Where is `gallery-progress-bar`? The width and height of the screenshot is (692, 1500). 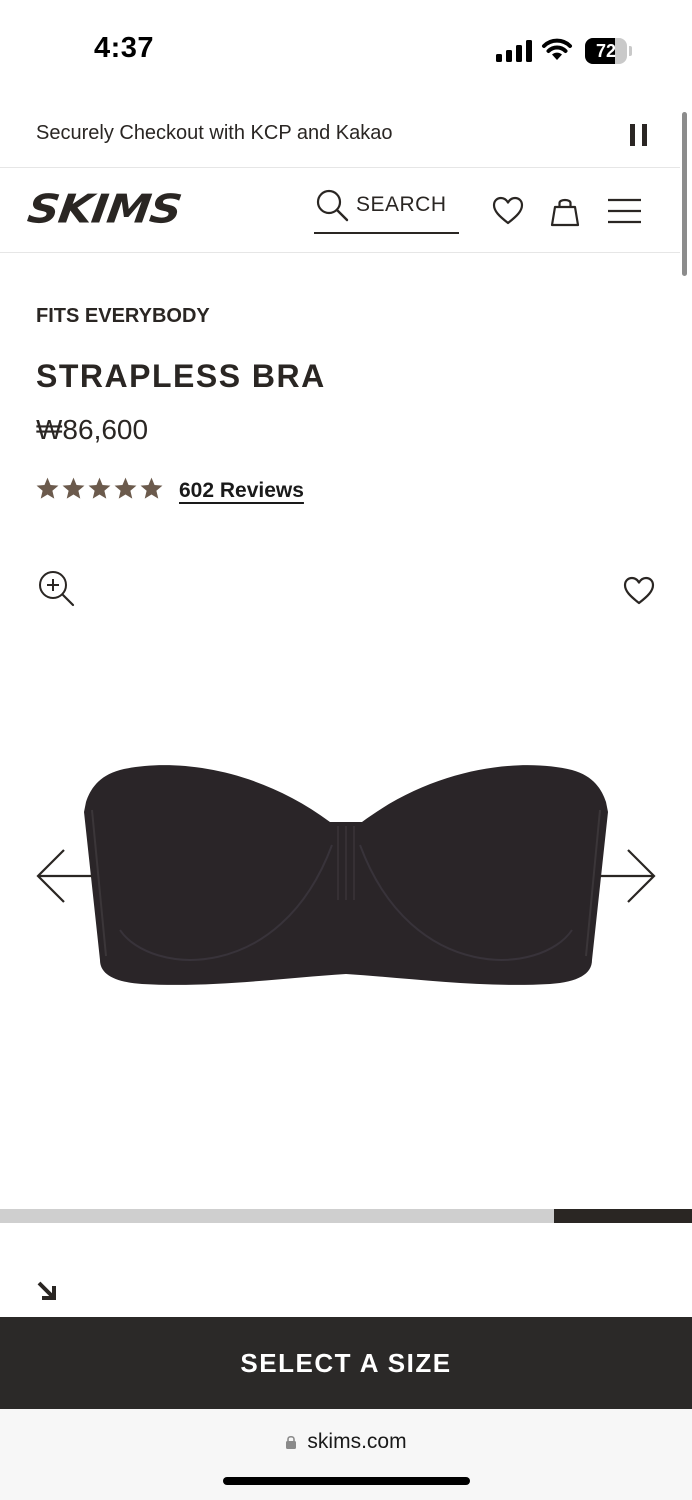
gallery-progress-bar is located at coordinates (346, 1216).